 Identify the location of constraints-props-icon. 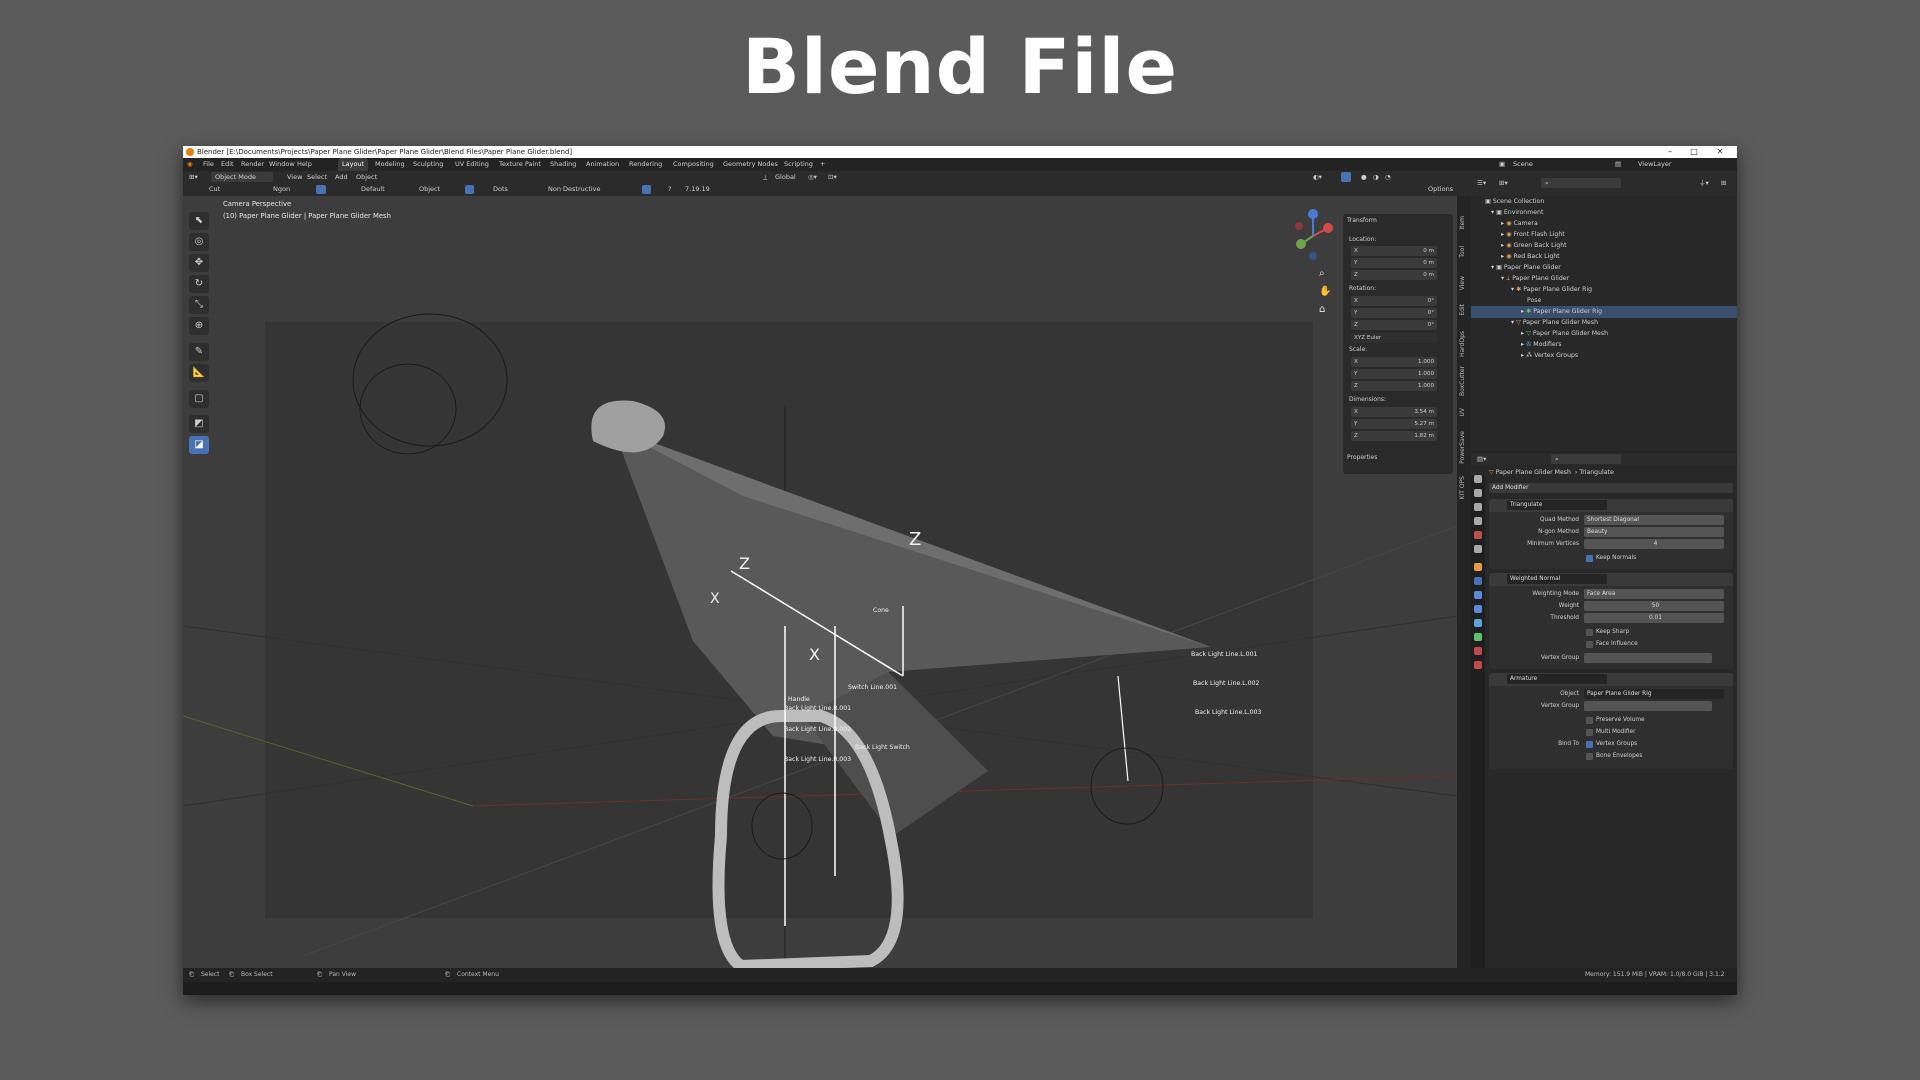
(1478, 623).